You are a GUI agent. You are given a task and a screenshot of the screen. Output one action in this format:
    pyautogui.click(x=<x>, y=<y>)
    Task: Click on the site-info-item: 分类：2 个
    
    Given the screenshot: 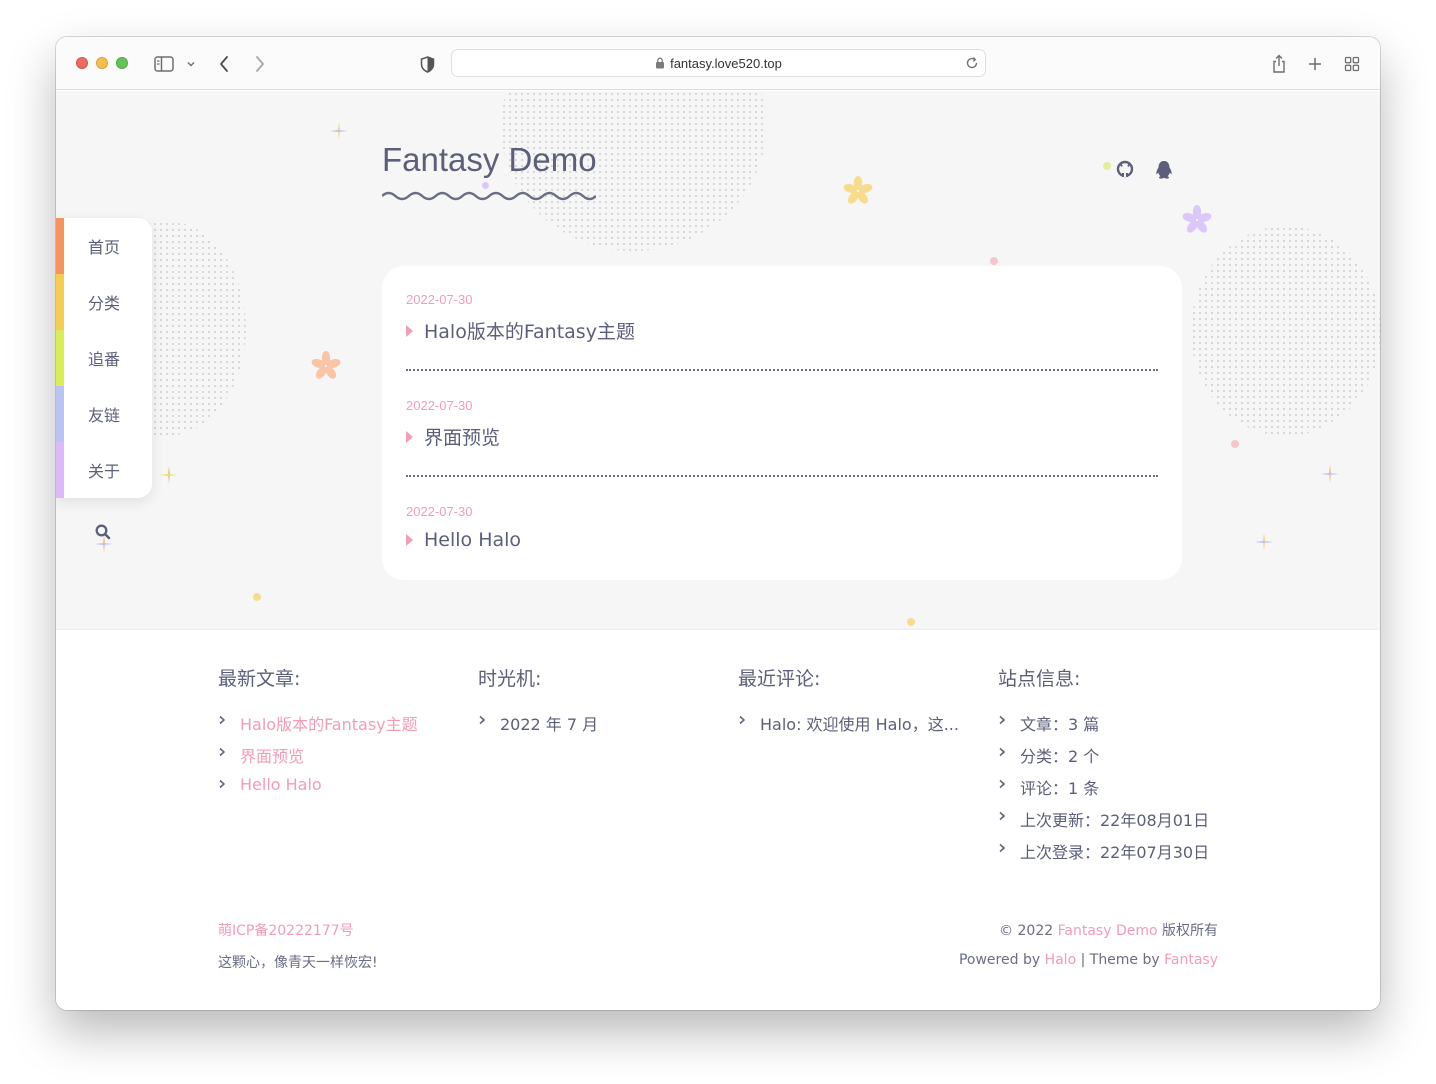 What is the action you would take?
    pyautogui.click(x=1103, y=759)
    